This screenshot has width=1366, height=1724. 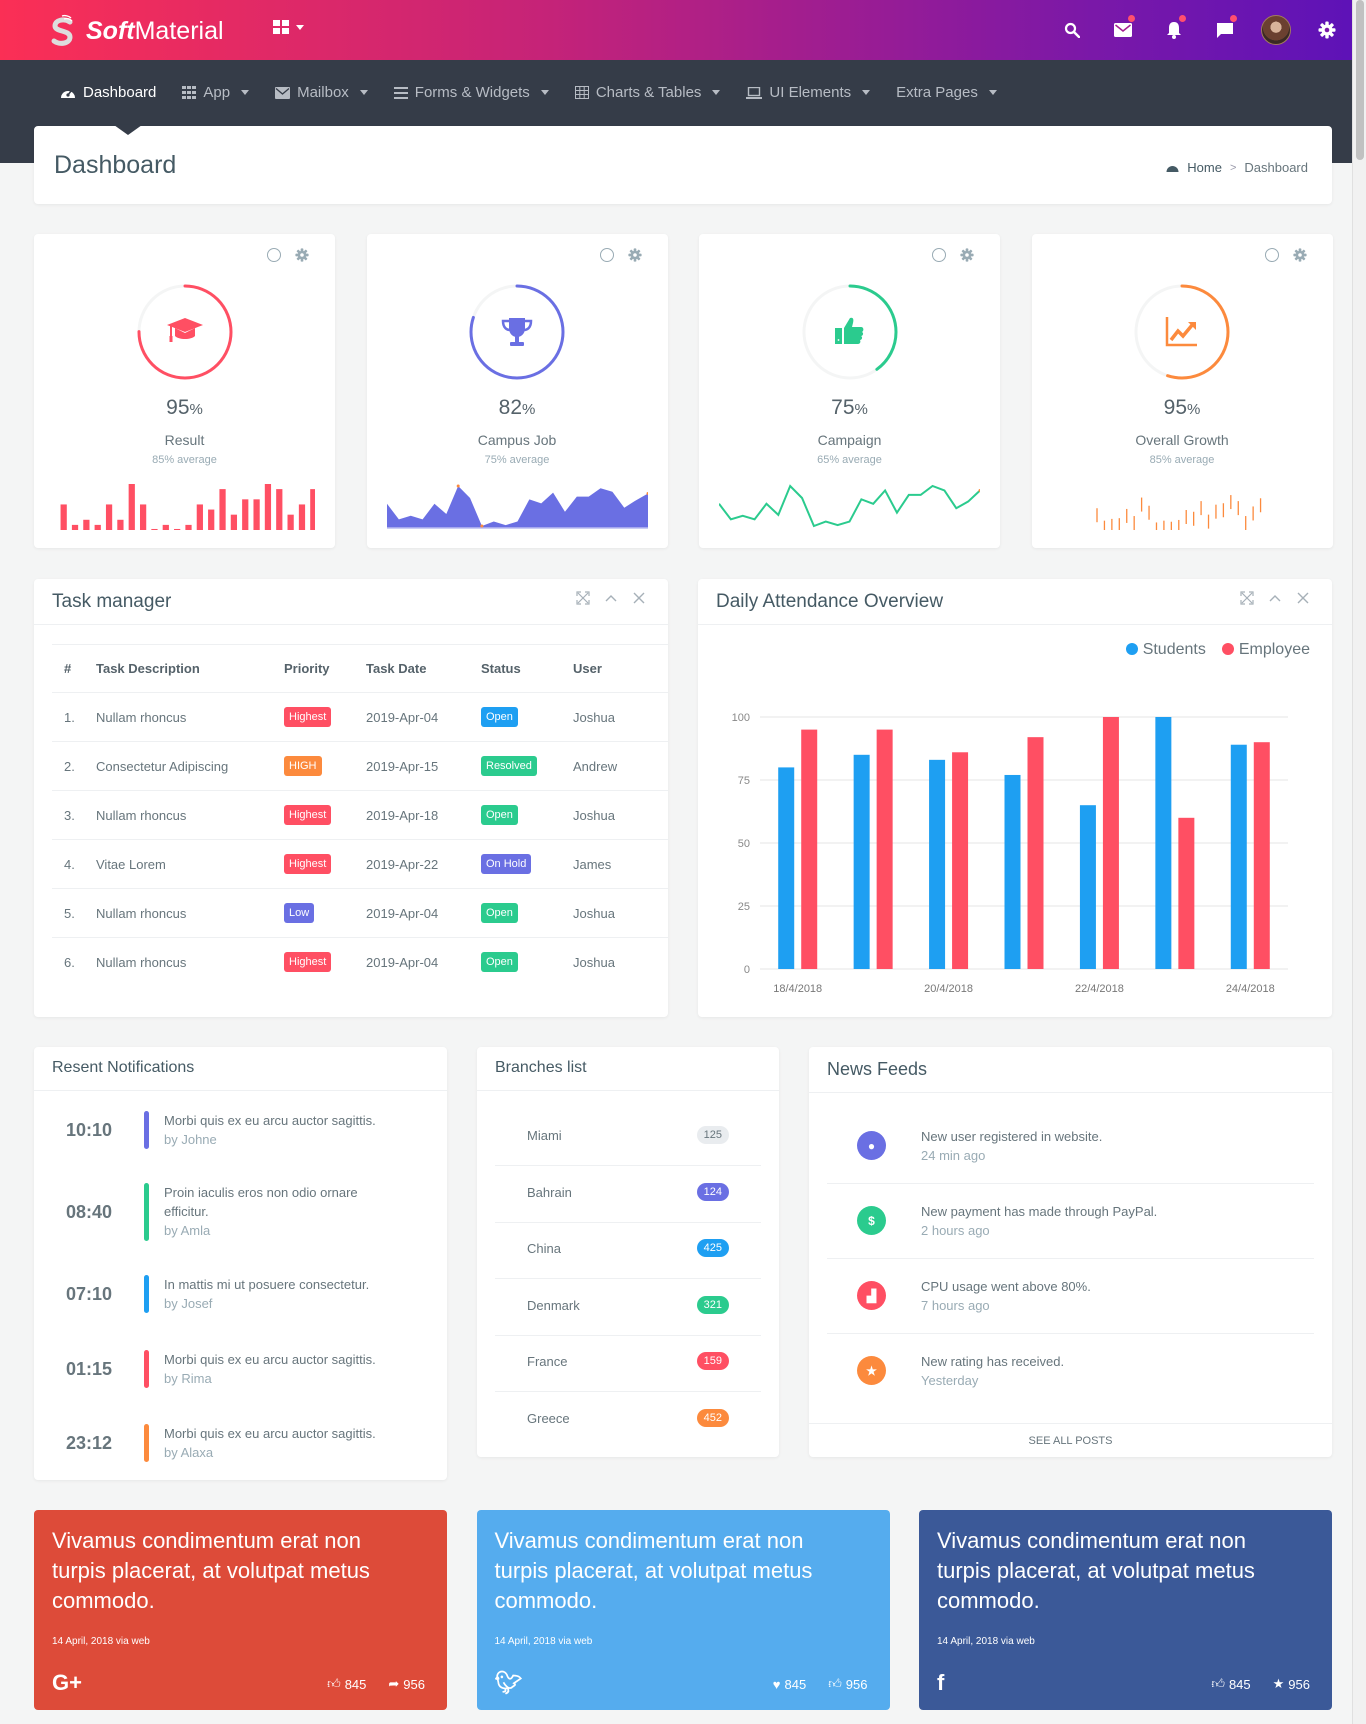 I want to click on table-icon, so click(x=581, y=92).